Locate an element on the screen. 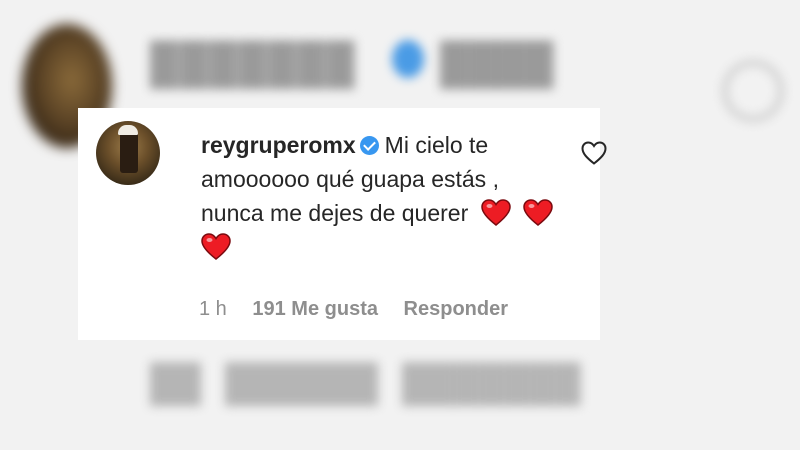  comment-line-3: nunca me dejes de querer is located at coordinates (411, 213).